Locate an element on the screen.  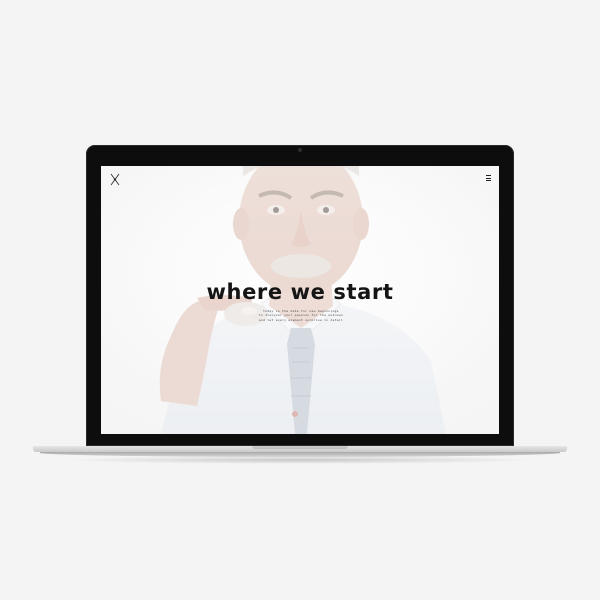
hamburger-menu-icon is located at coordinates (488, 178).